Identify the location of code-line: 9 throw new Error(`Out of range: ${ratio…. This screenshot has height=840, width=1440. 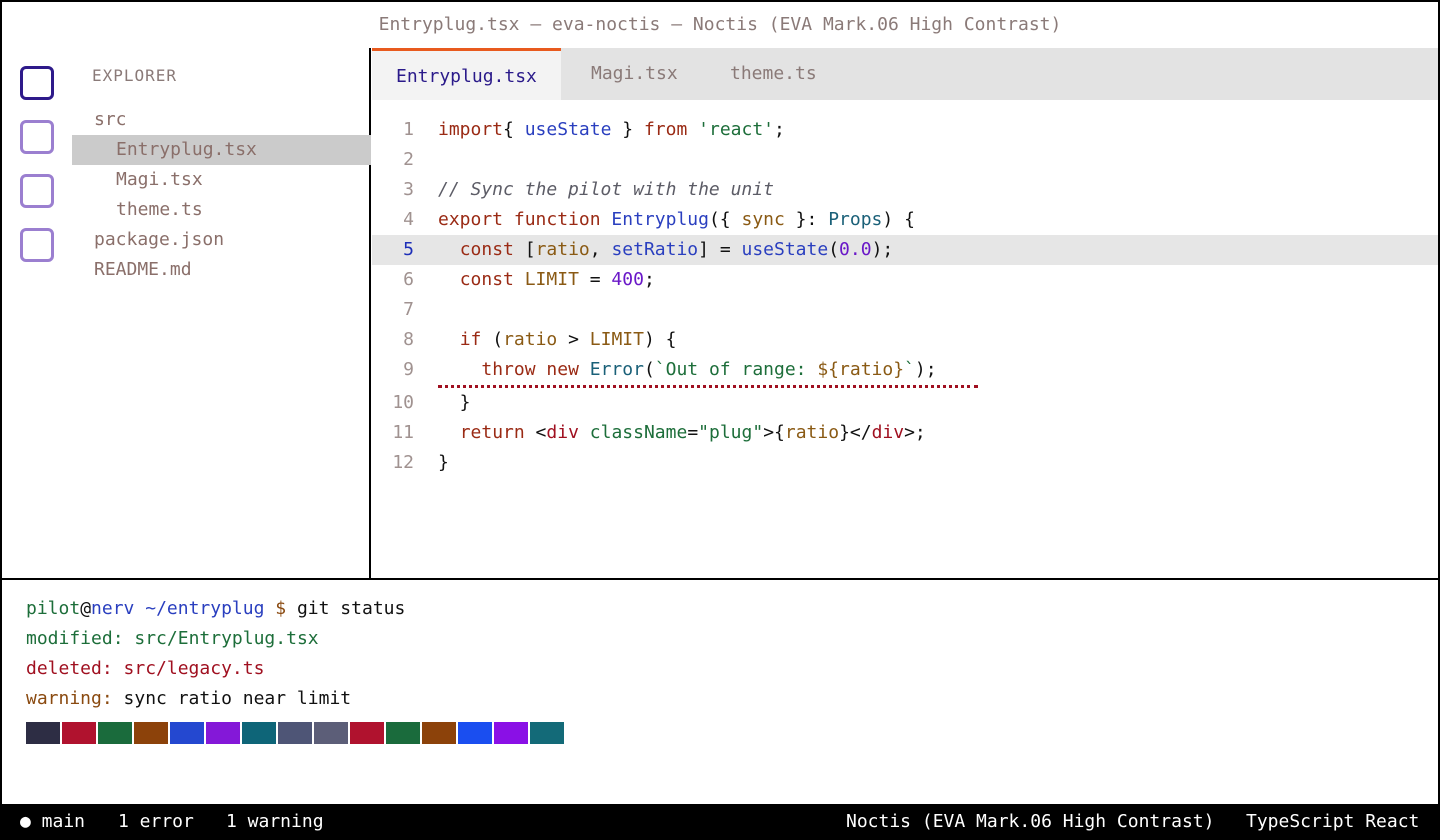
(905, 370).